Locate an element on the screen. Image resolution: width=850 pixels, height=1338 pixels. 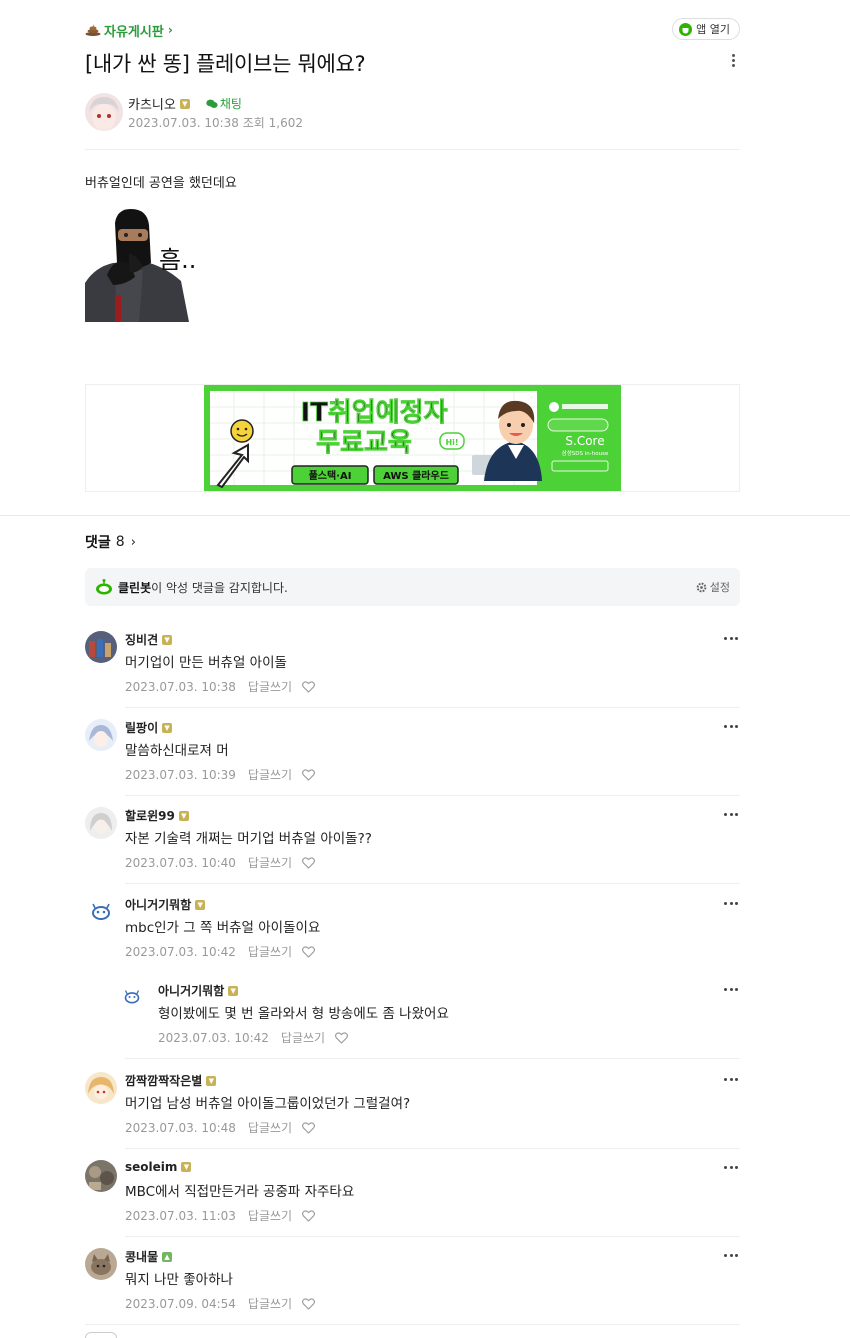
comment-text: 자본 기술력 개쩌는 머기업 버츄얼 아이돌?? is located at coordinates (248, 839).